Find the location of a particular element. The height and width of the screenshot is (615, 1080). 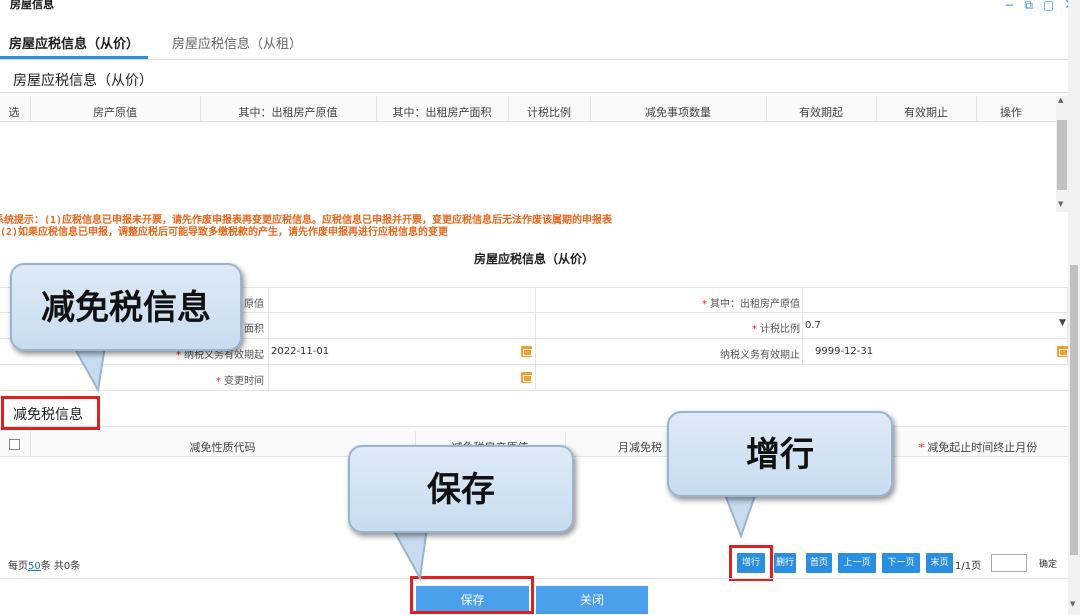

scroll-up-icon: ▲ is located at coordinates (1060, 100).